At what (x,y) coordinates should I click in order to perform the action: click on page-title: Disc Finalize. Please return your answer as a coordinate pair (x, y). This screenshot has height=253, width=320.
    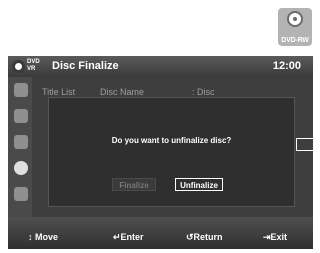
    Looking at the image, I should click on (85, 66).